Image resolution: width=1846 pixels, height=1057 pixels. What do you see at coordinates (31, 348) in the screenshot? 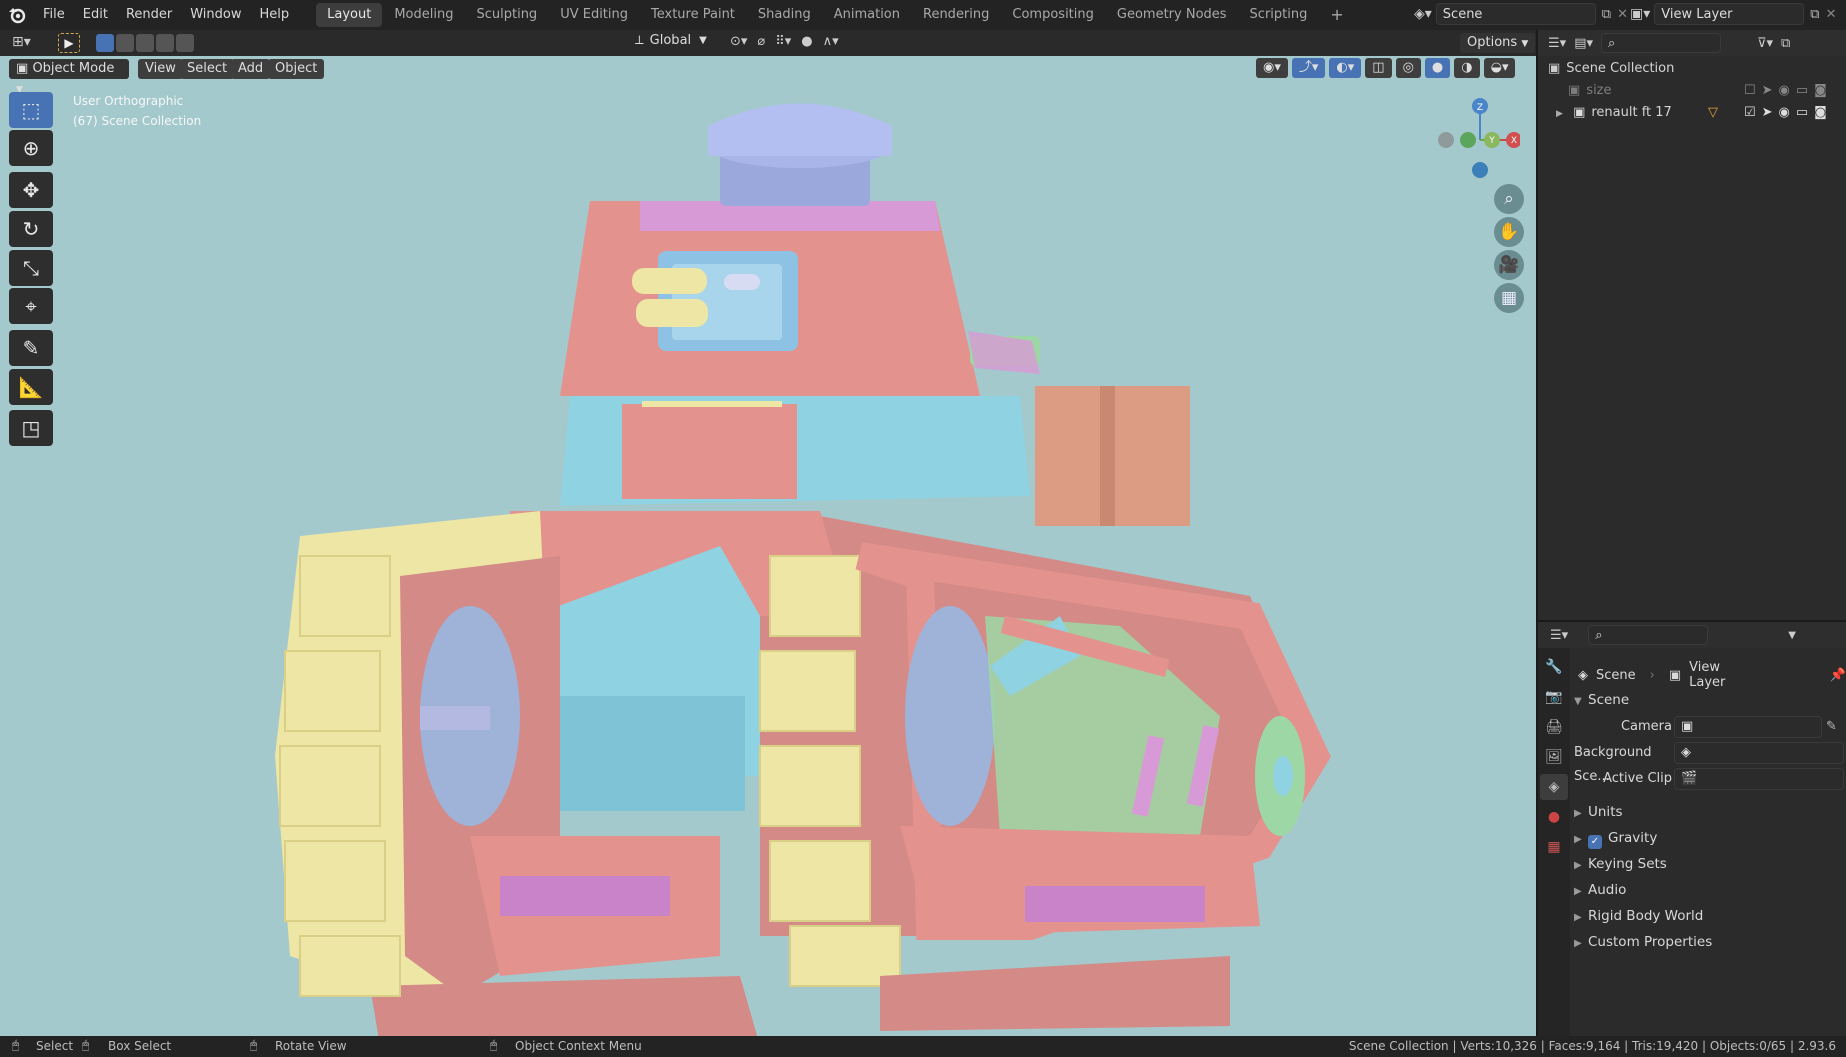
I see `annotate-tool-icon: ✎` at bounding box center [31, 348].